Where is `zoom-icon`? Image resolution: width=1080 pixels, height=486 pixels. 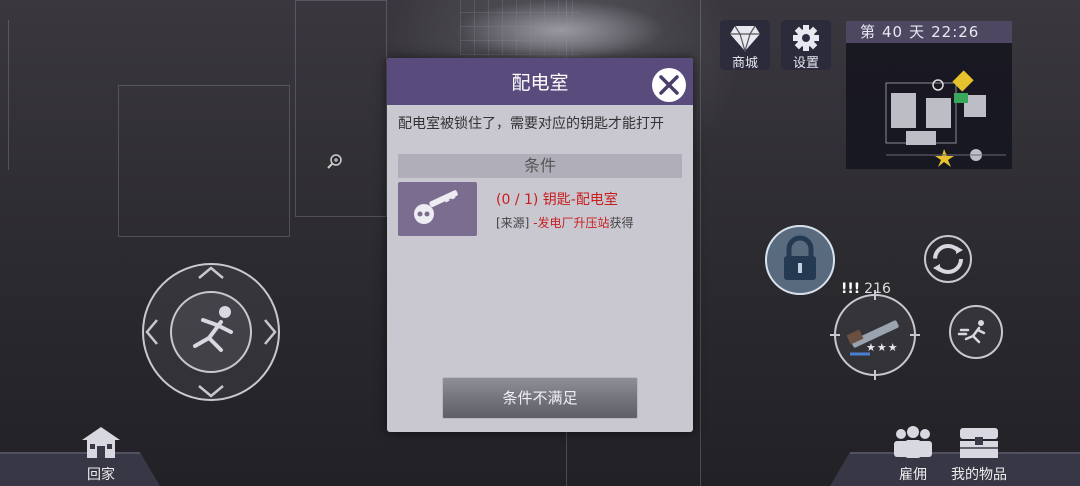 zoom-icon is located at coordinates (335, 162).